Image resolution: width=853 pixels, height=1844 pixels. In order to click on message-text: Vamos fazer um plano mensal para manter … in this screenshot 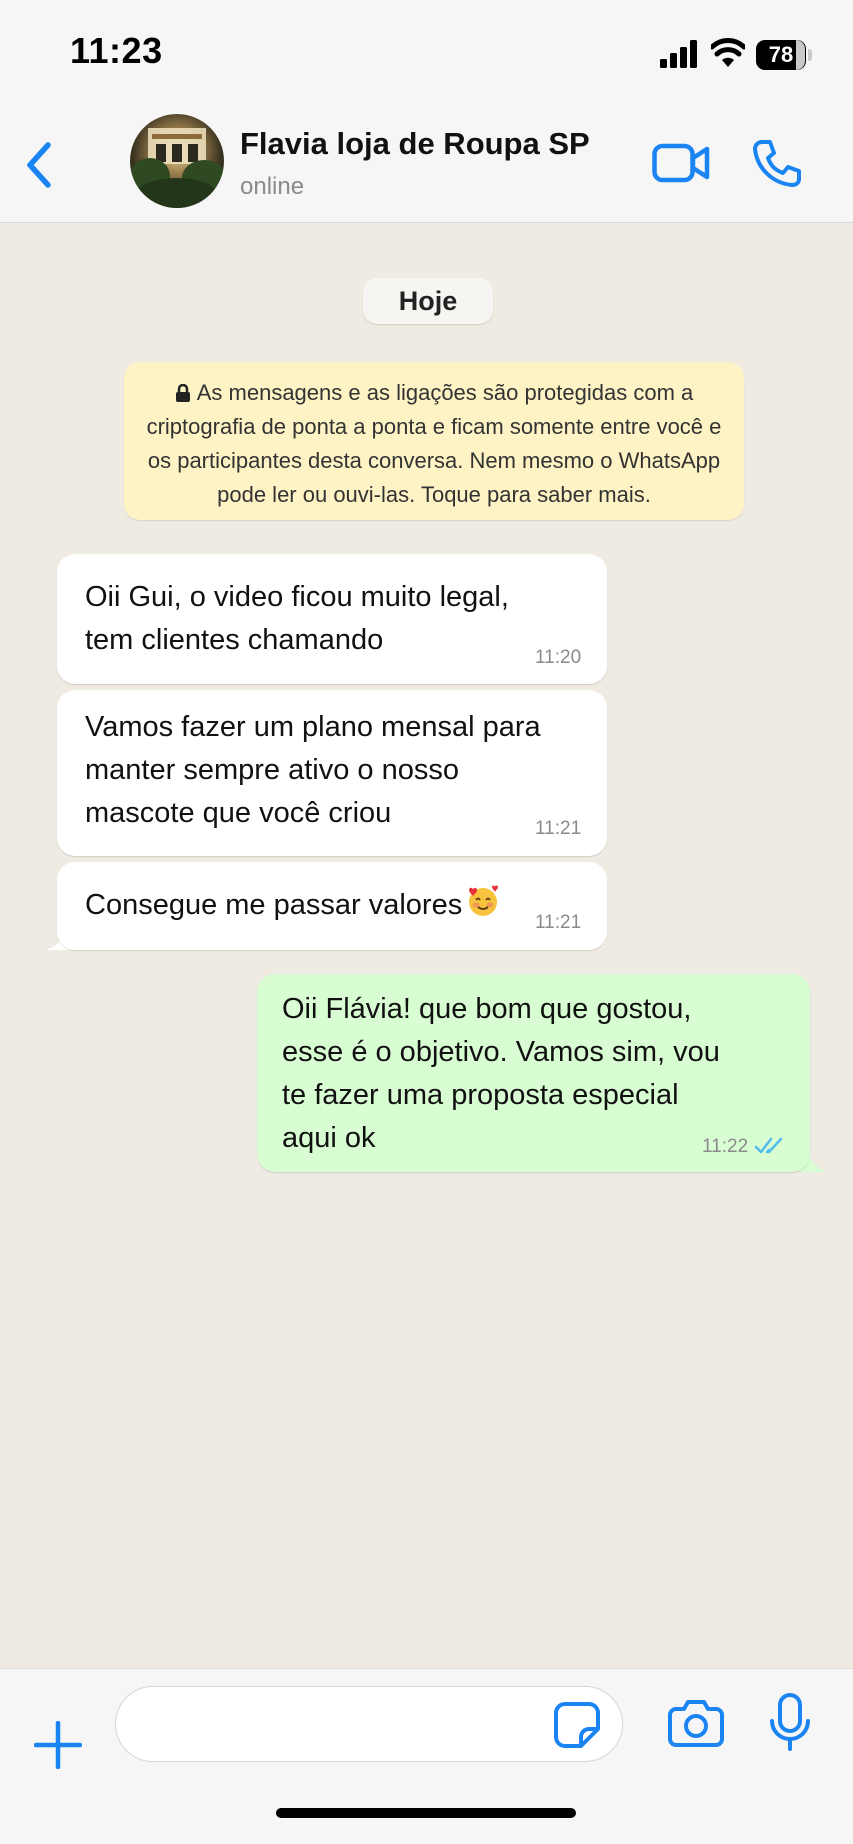, I will do `click(313, 770)`.